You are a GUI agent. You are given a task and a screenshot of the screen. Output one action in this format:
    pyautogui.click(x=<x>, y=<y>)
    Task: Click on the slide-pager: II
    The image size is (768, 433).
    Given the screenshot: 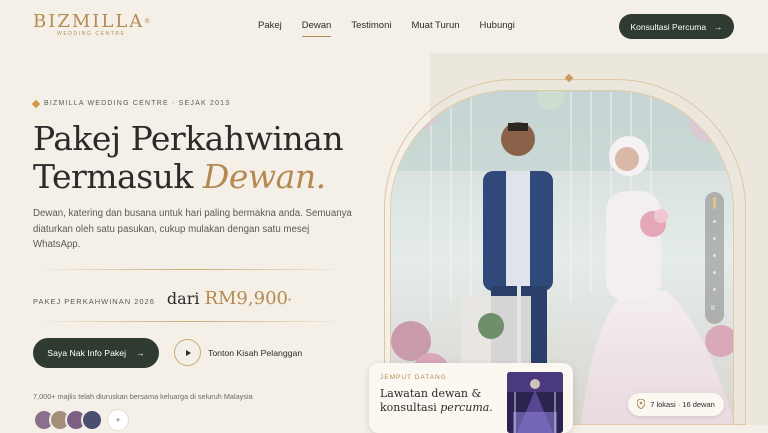 What is the action you would take?
    pyautogui.click(x=714, y=258)
    